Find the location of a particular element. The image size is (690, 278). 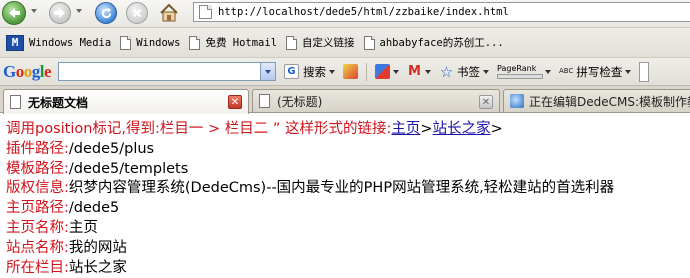

info-value: /dede5/plus is located at coordinates (111, 148).